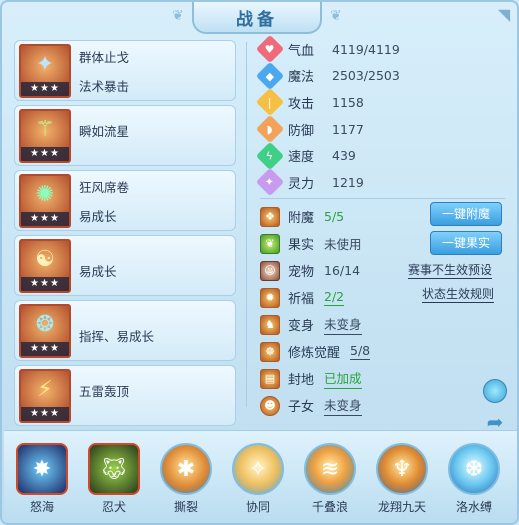 The image size is (519, 525). I want to click on skill-name: 龙翔九天, so click(401, 507).